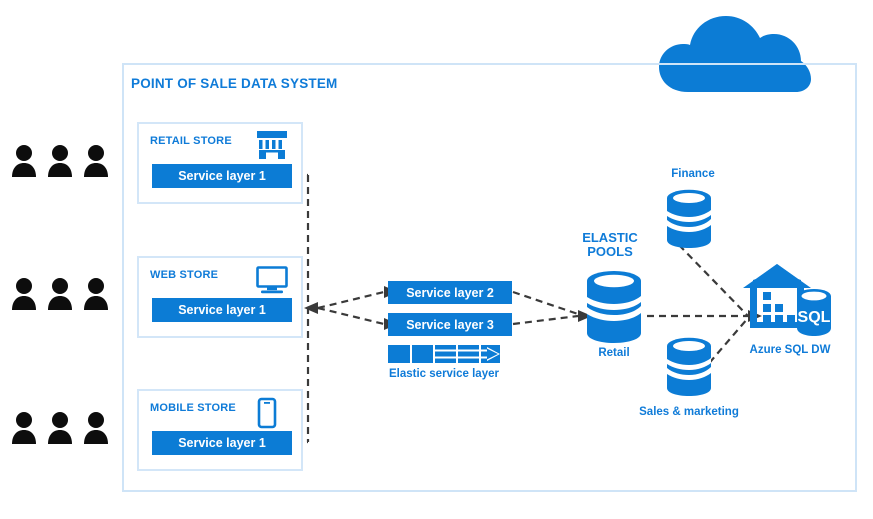 The image size is (873, 519). What do you see at coordinates (60, 294) in the screenshot?
I see `client-group-web` at bounding box center [60, 294].